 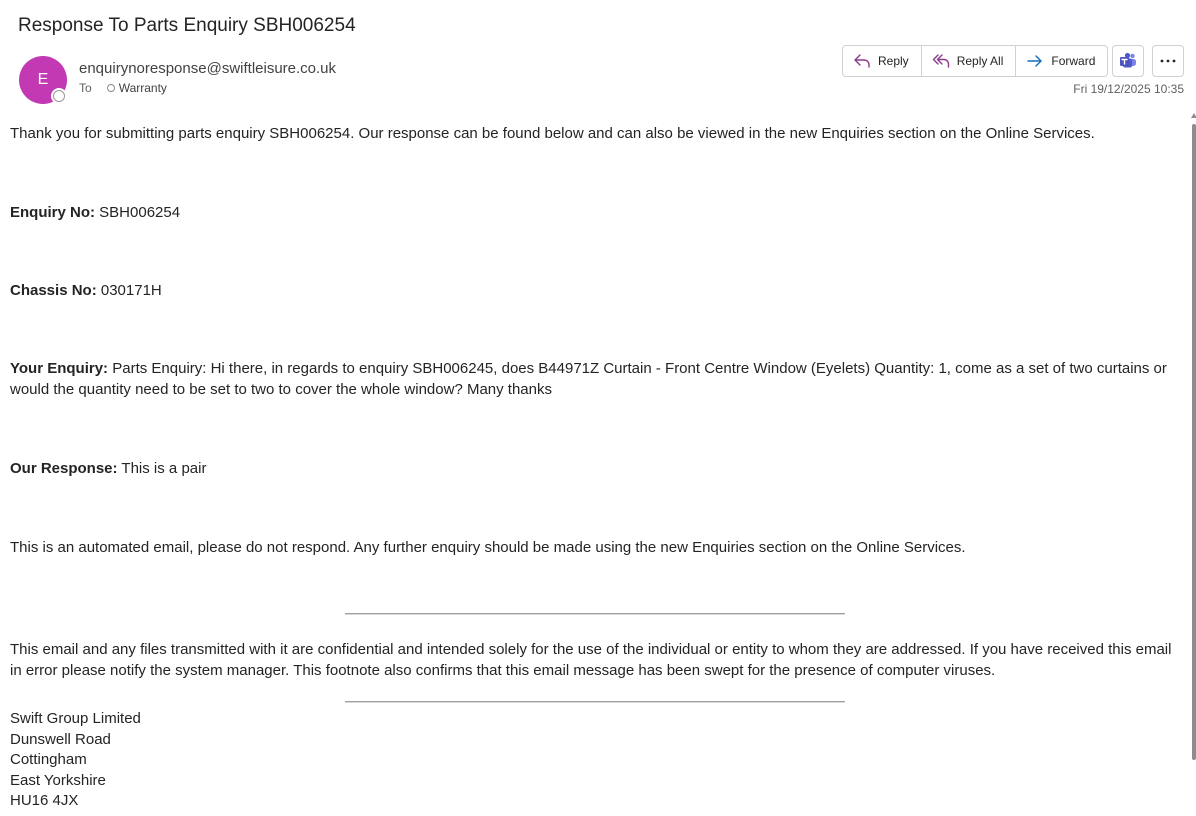 What do you see at coordinates (1073, 61) in the screenshot?
I see `forward-label: Forward` at bounding box center [1073, 61].